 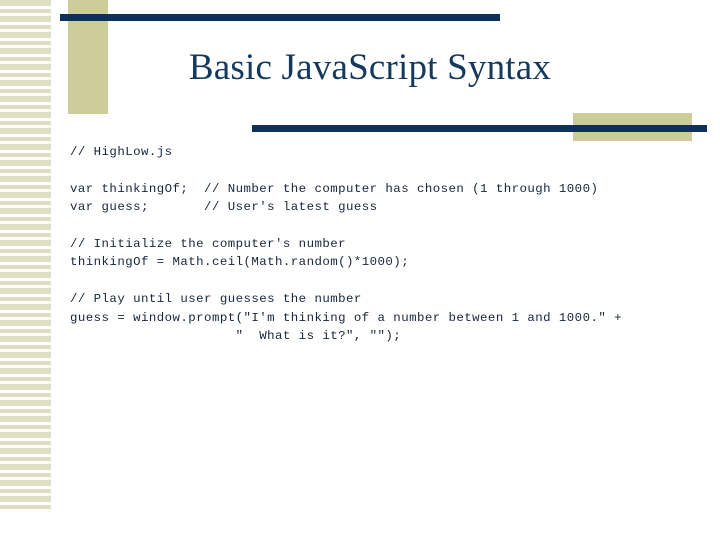 I want to click on code-line: // Initialize the computer's number, so click(x=208, y=244).